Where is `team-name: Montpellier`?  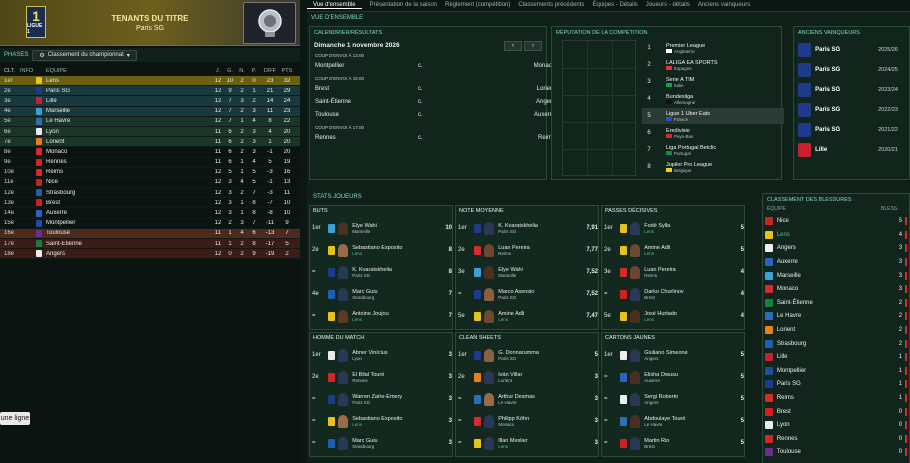 team-name: Montpellier is located at coordinates (129, 223).